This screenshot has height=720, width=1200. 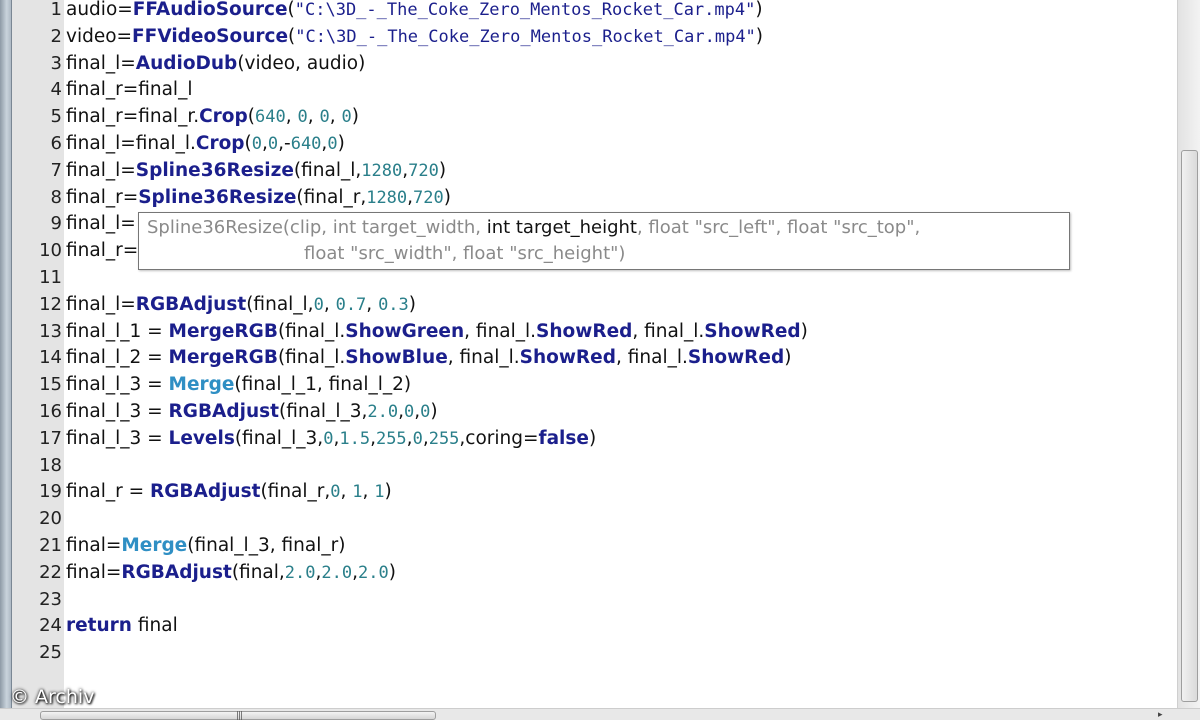 I want to click on code-token: ,coring=, so click(x=499, y=438).